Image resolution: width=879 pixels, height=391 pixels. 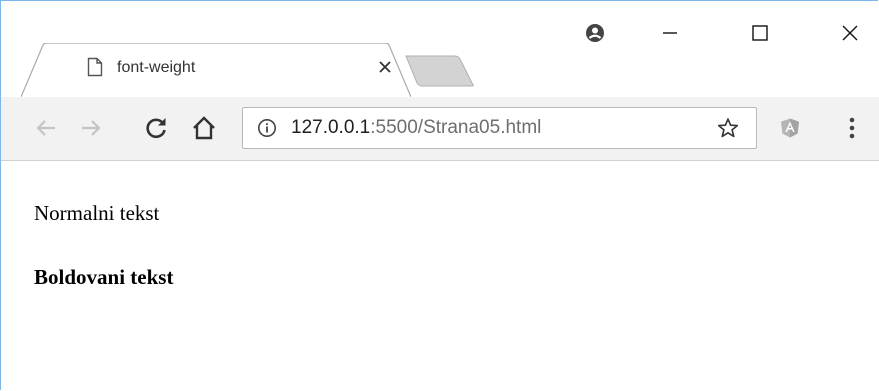 What do you see at coordinates (156, 128) in the screenshot?
I see `reload-icon` at bounding box center [156, 128].